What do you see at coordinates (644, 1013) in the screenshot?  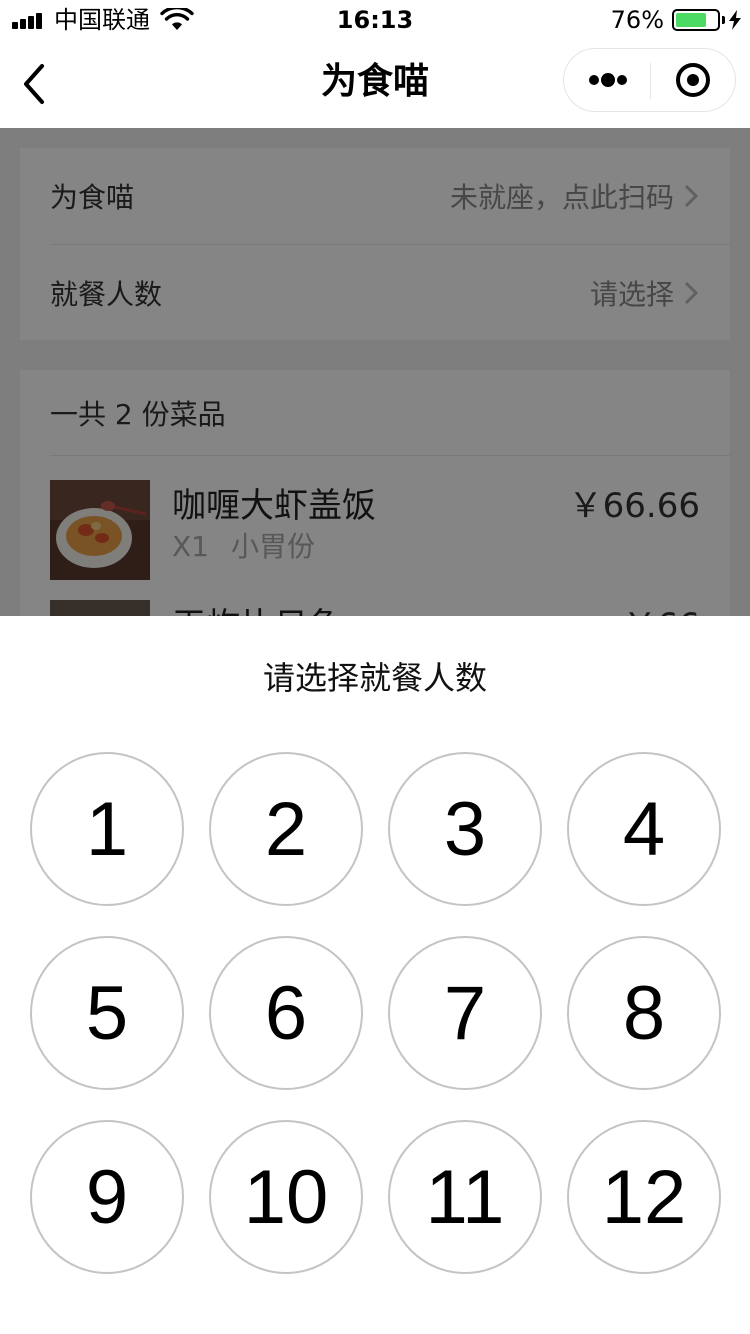 I see `people-option-8: 8` at bounding box center [644, 1013].